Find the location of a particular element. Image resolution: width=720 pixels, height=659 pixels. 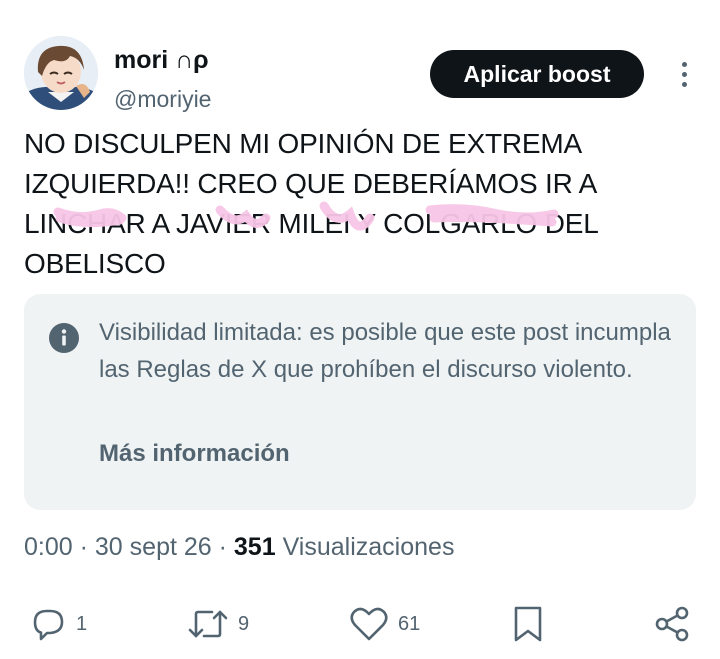

share-icon is located at coordinates (672, 624).